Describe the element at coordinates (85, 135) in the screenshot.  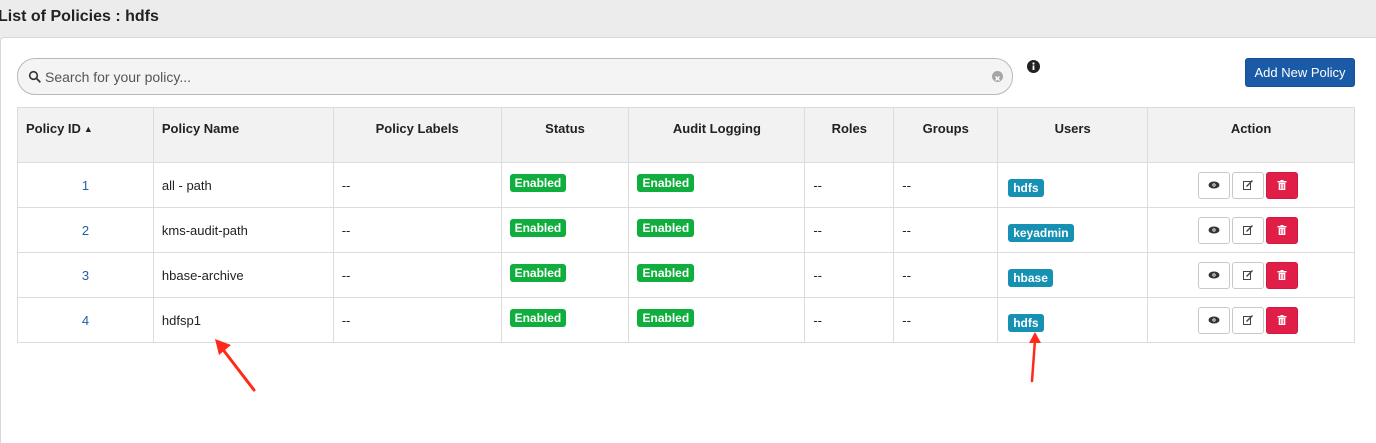
I see `header-policy-id: Policy ID ▲` at that location.